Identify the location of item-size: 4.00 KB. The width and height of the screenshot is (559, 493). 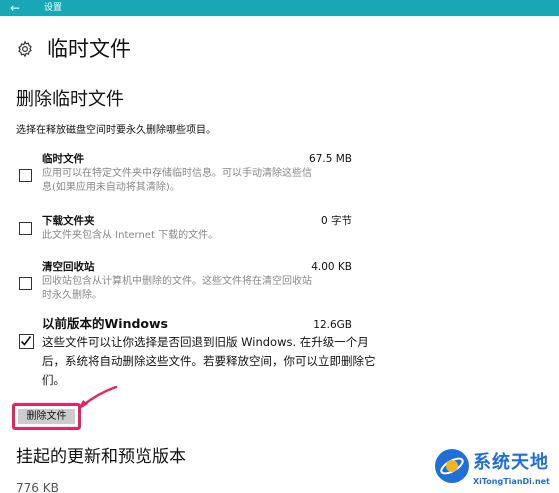
(331, 267).